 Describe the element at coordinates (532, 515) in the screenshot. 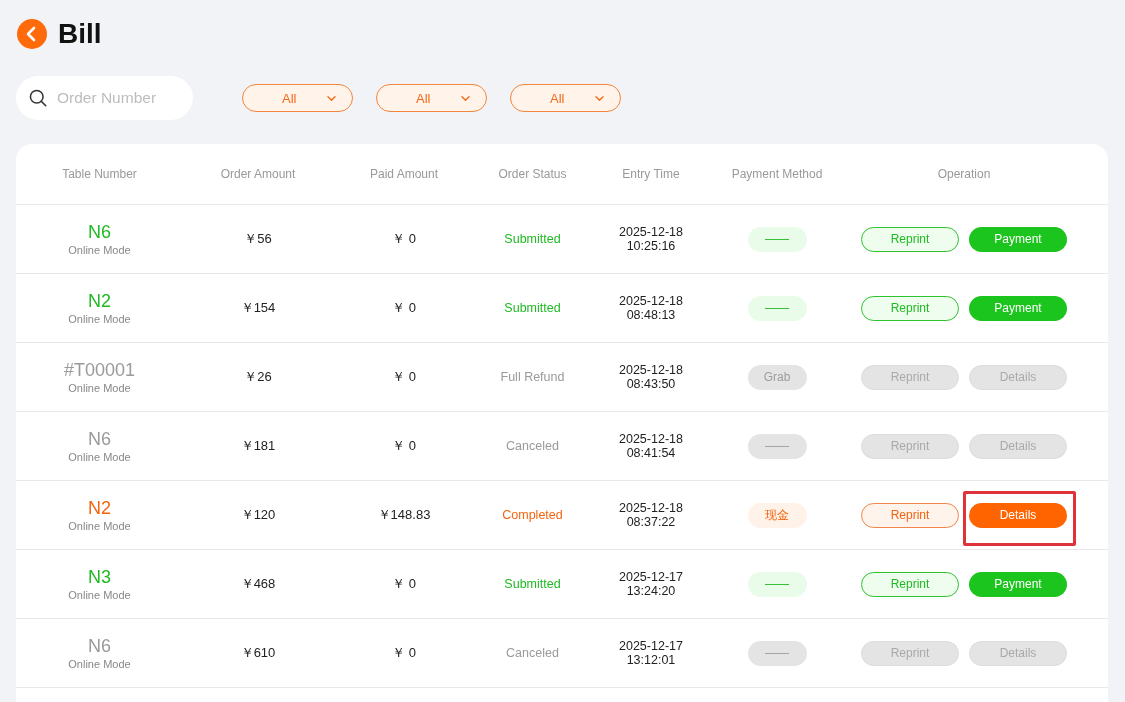

I see `order-status: Completed` at that location.